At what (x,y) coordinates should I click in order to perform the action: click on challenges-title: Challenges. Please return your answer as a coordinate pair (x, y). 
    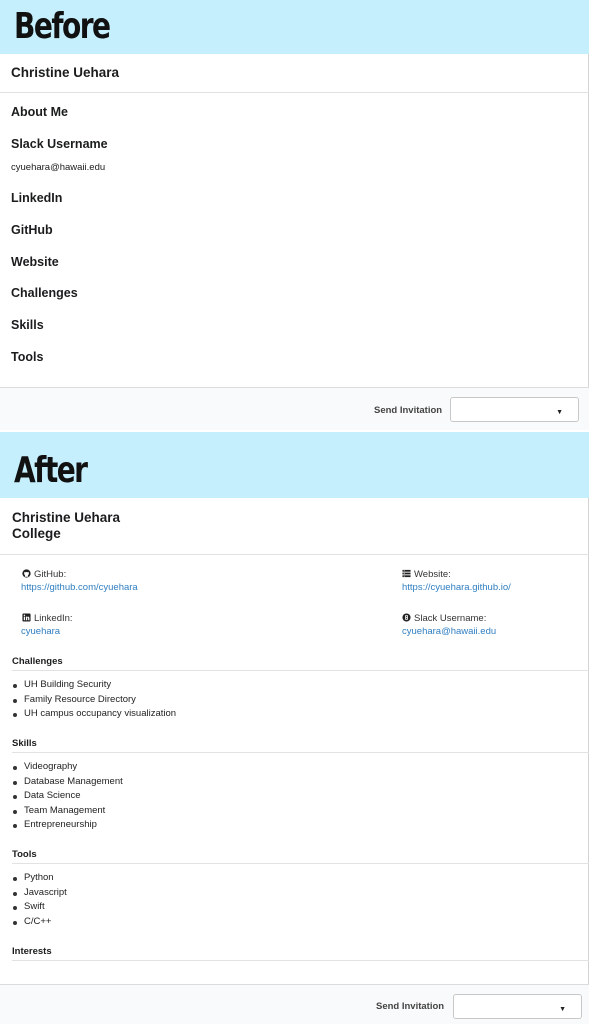
    Looking at the image, I should click on (37, 661).